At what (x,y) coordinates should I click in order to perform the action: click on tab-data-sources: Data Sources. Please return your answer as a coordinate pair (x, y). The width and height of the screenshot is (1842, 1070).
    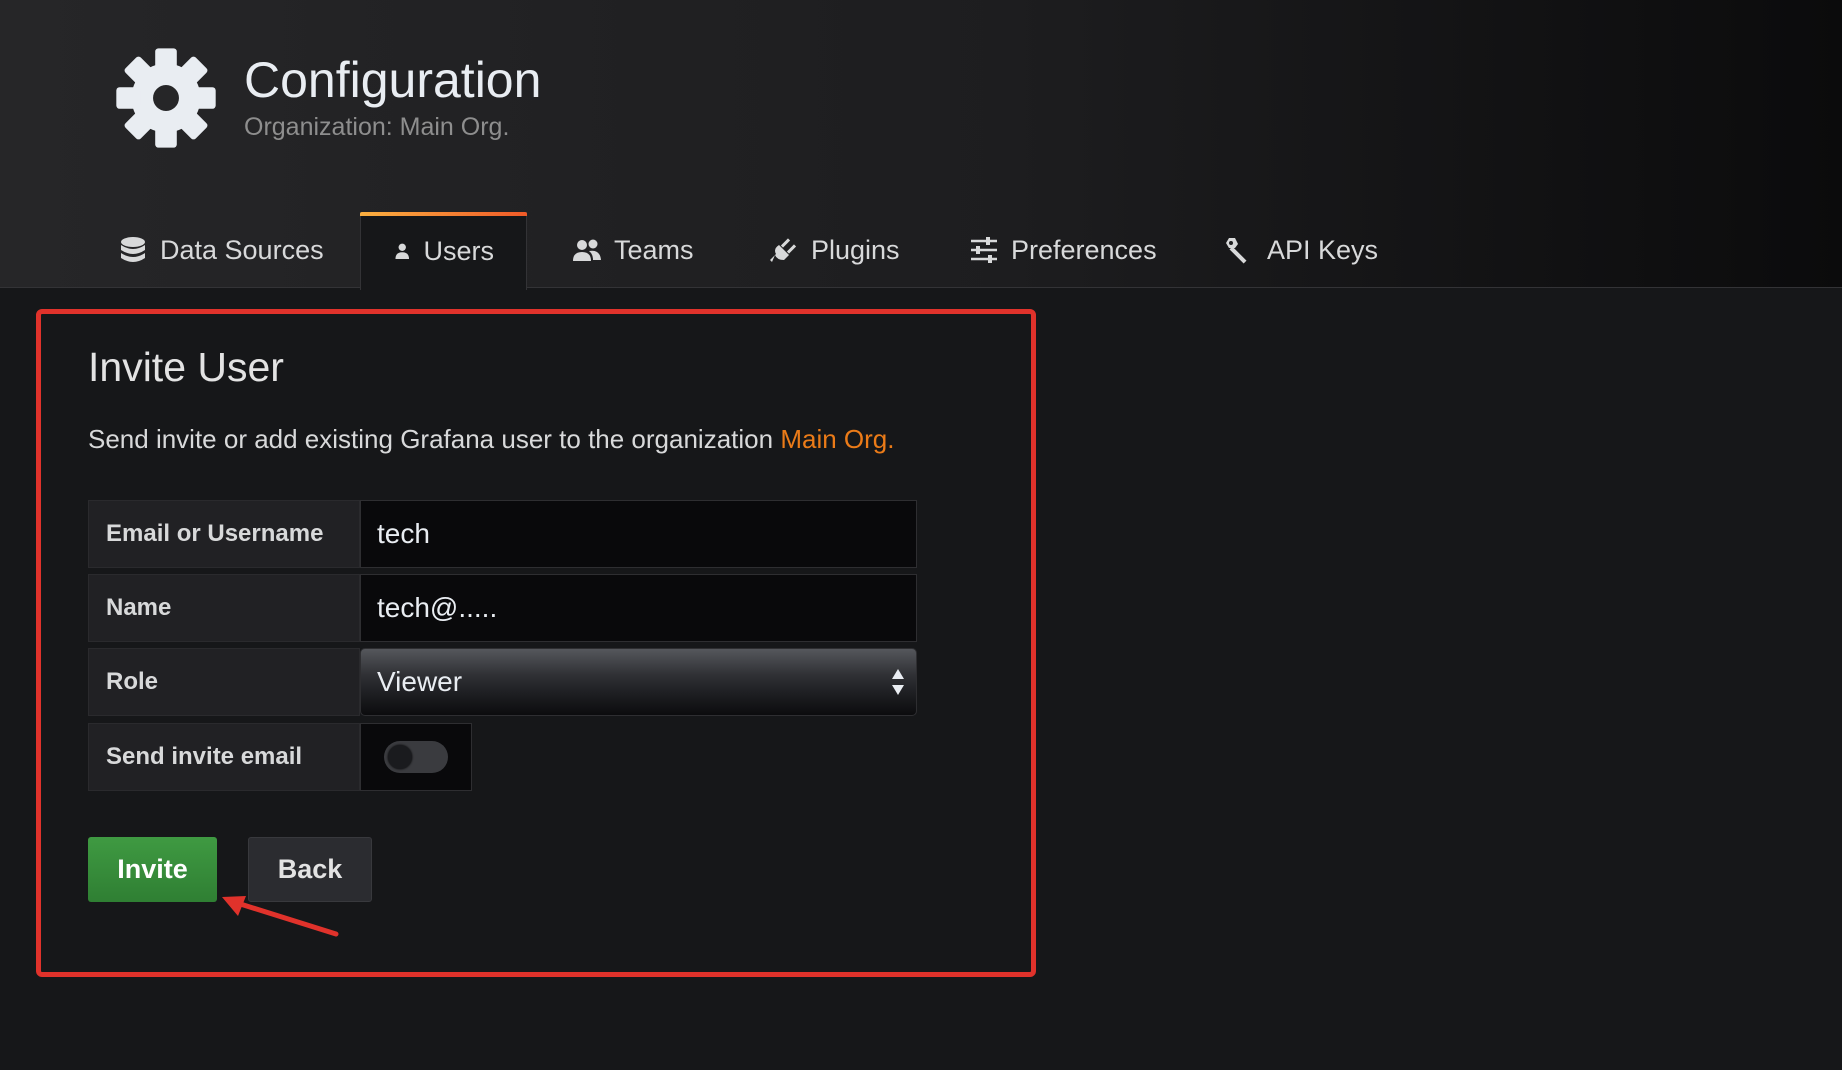
    Looking at the image, I should click on (221, 250).